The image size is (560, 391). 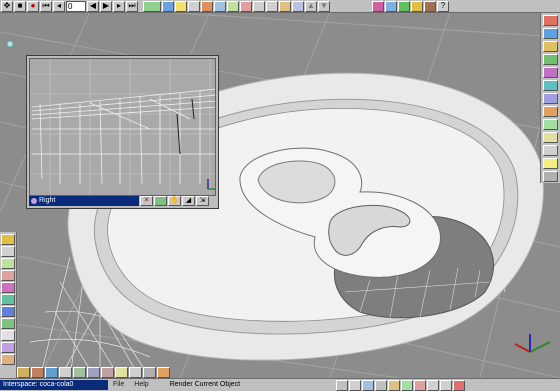 I want to click on pan-view-icon, so click(x=23, y=372).